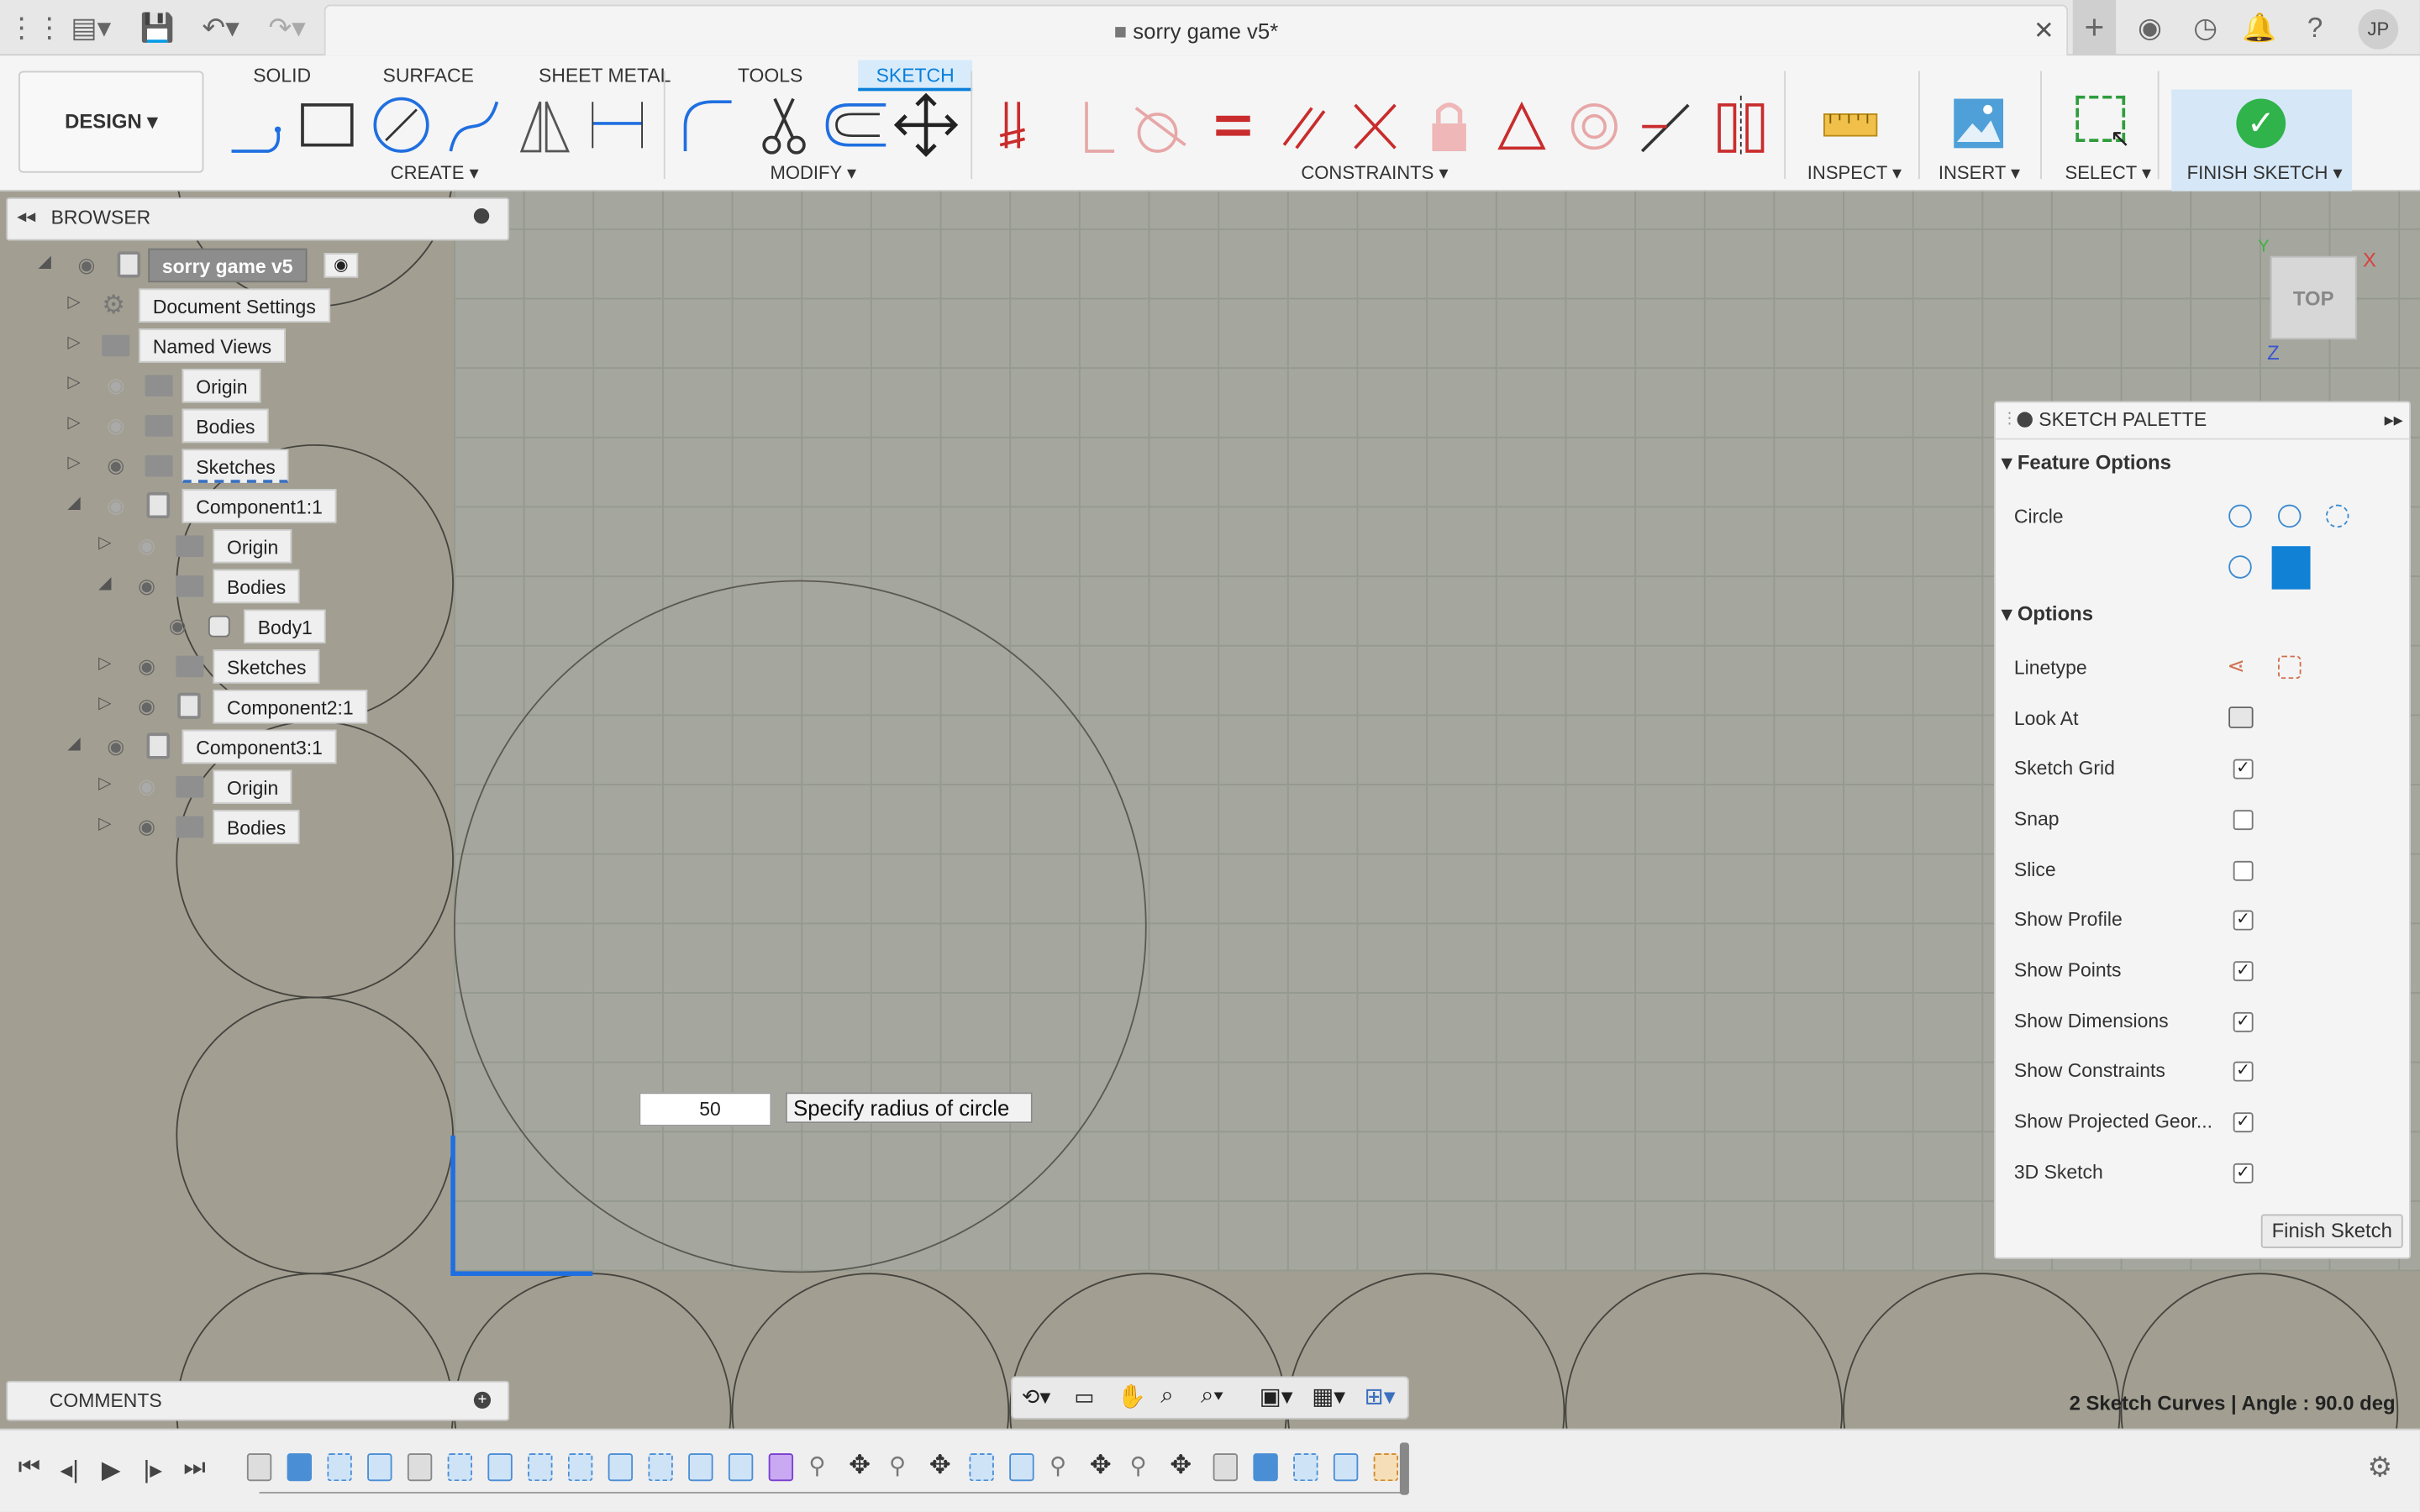 This screenshot has width=2420, height=1512. What do you see at coordinates (2243, 870) in the screenshot?
I see `slice-checkbox` at bounding box center [2243, 870].